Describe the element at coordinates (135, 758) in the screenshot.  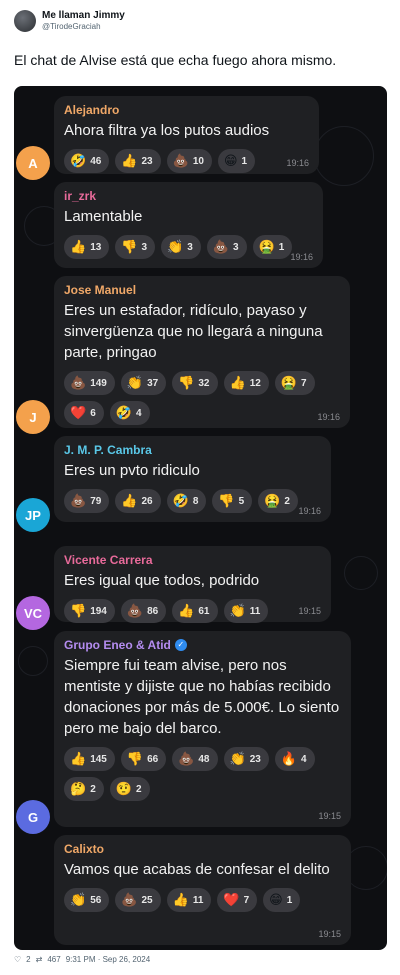
I see `reaction-emoji-icon: 👎` at that location.